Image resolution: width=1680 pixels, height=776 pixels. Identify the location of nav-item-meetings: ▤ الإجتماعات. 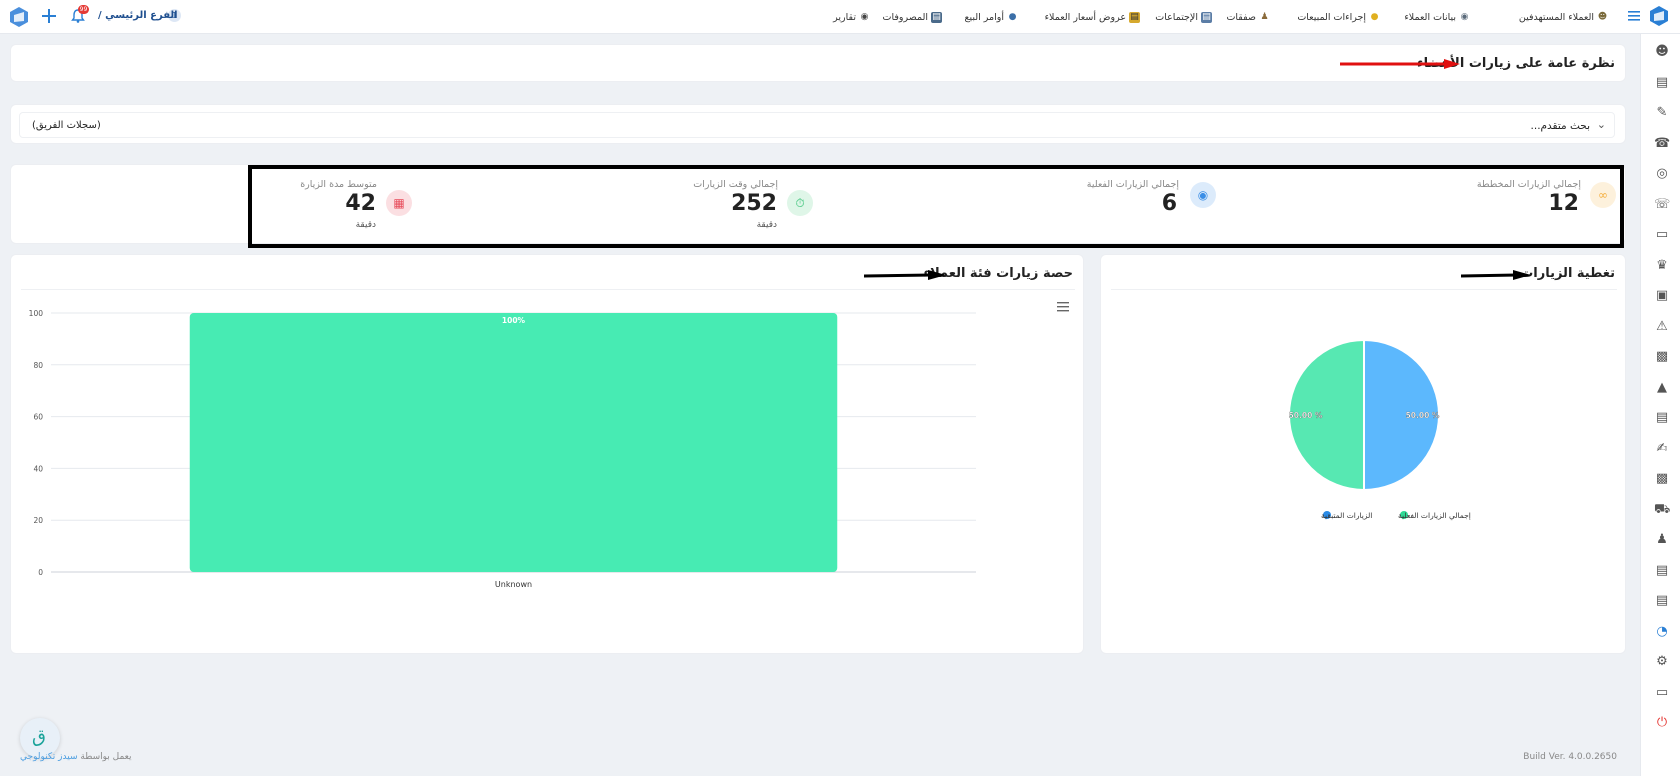
(1183, 17).